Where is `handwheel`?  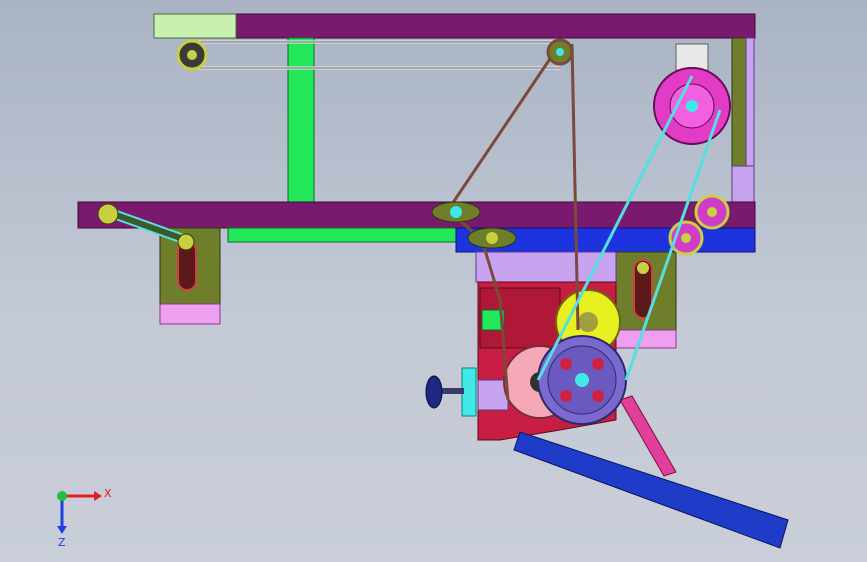 handwheel is located at coordinates (434, 392).